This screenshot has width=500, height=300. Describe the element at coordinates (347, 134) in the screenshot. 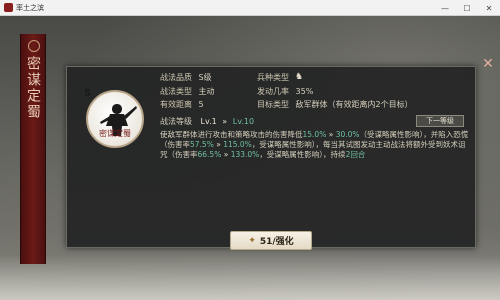

I see `desc-value-1b: 30.0%` at that location.